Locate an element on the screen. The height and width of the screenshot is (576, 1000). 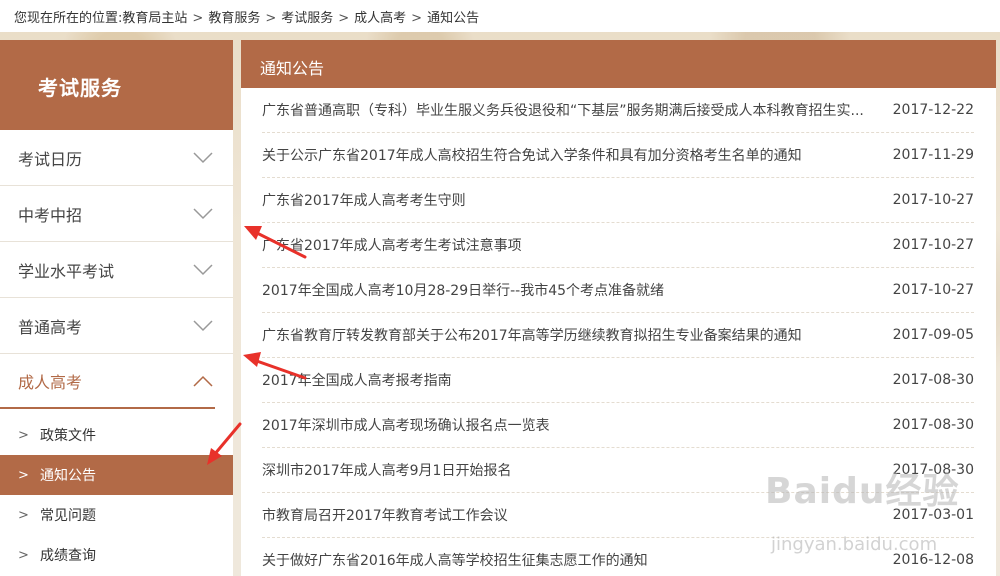
news-title-link: 广东省2017年成人高考考生考试注意事项 is located at coordinates (392, 245).